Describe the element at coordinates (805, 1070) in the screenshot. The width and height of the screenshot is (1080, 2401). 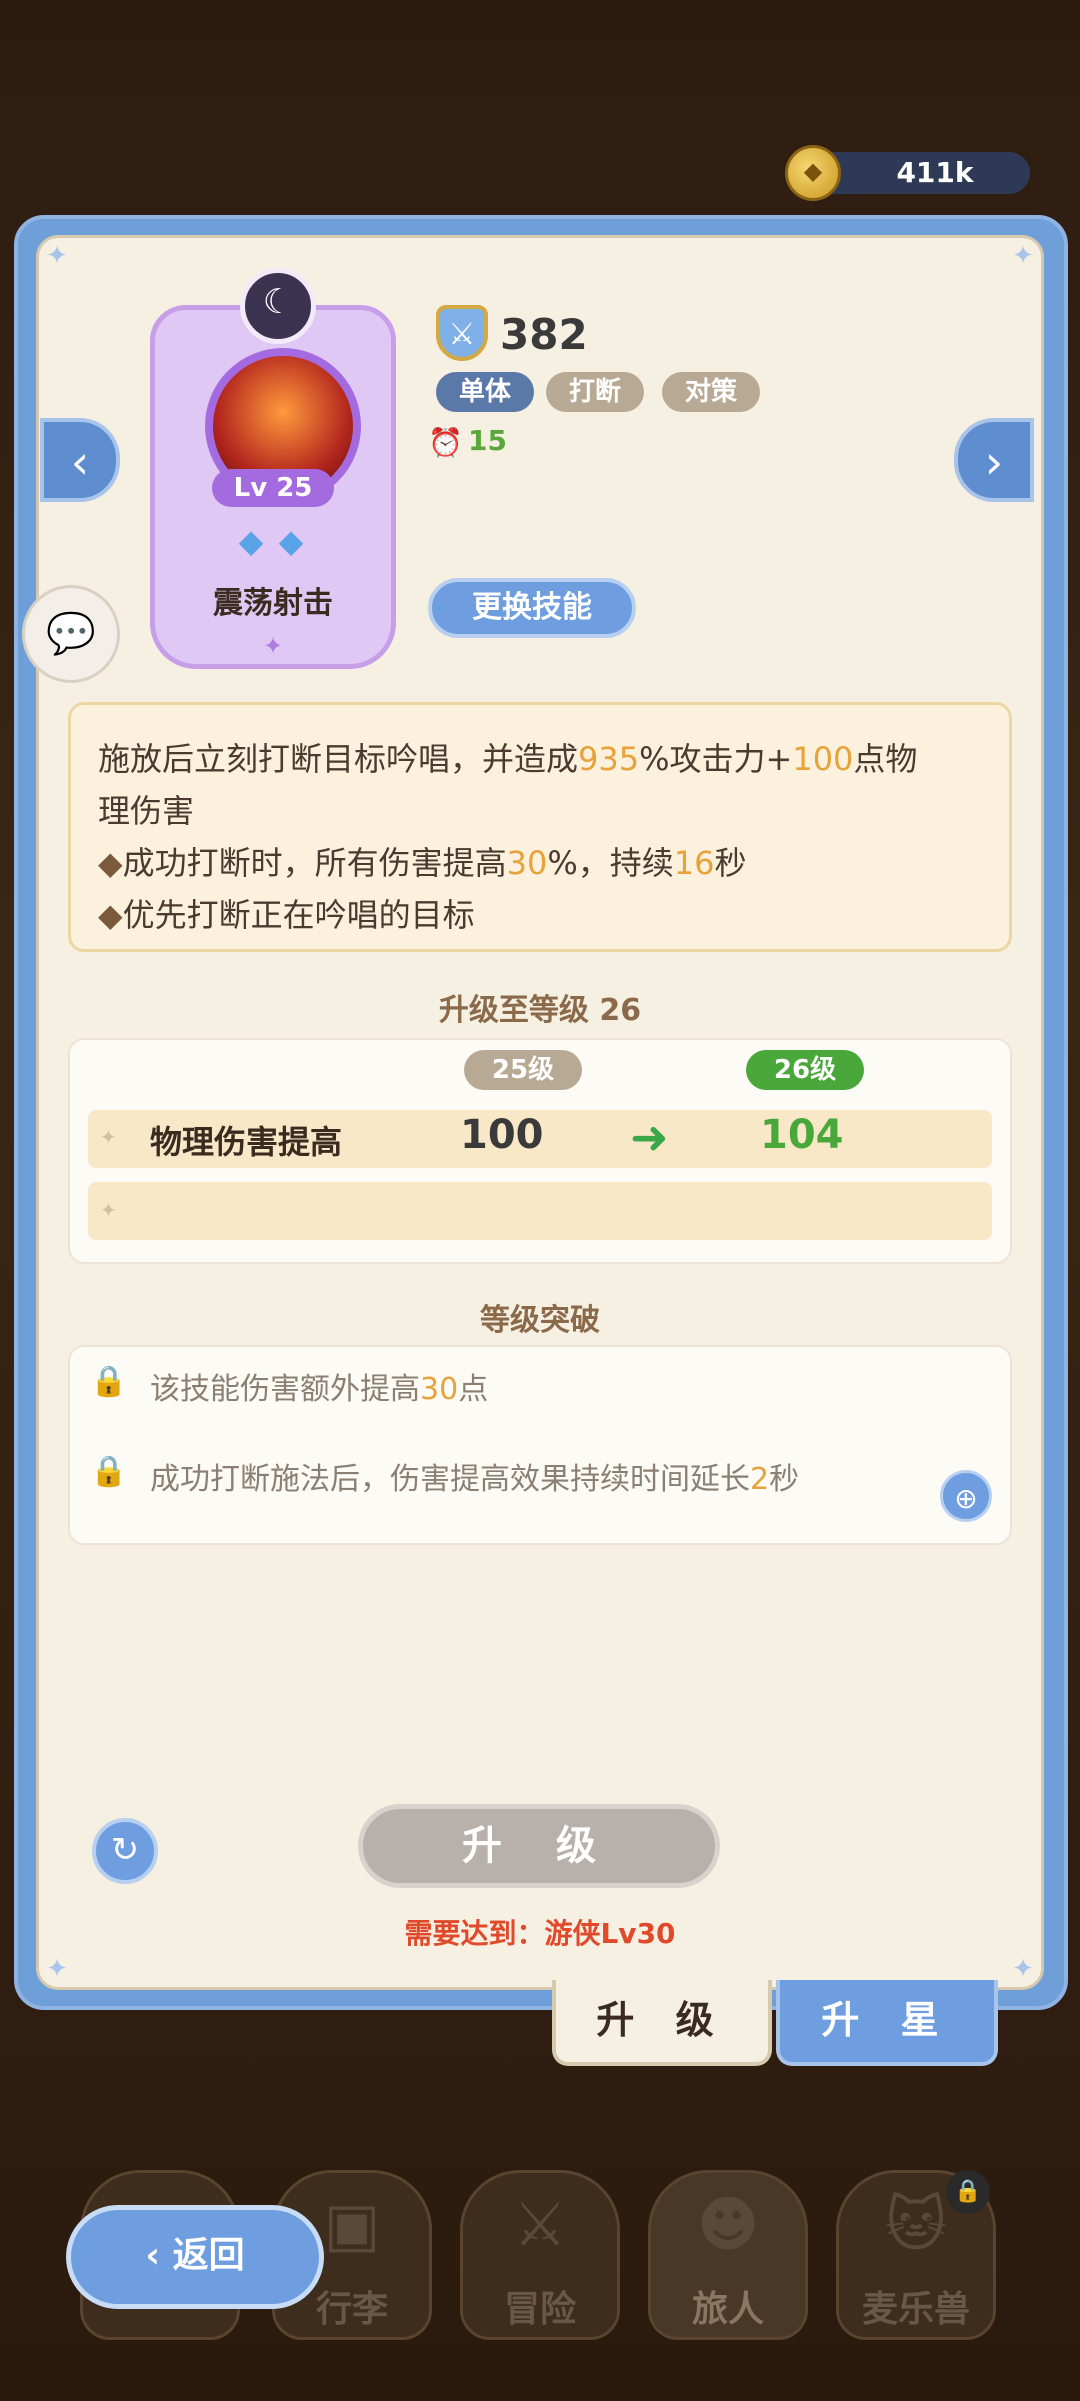
I see `next-level-pill: 26级` at that location.